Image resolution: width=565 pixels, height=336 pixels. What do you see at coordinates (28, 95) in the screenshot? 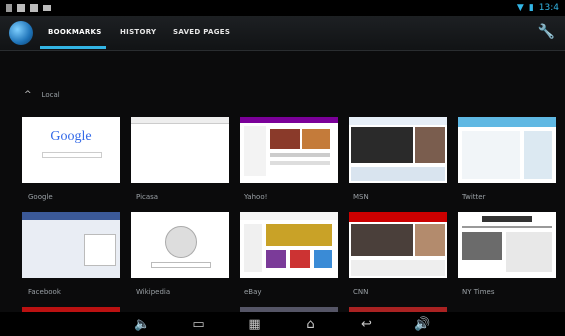
I see `collapse-caret-icon: ^` at bounding box center [28, 95].